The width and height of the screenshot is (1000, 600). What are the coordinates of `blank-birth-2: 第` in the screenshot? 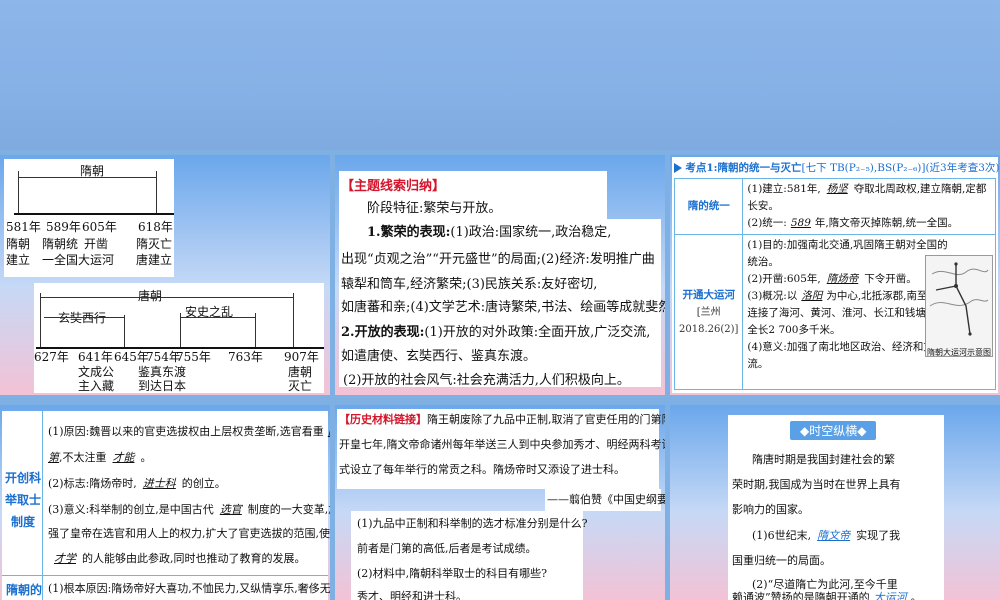 It's located at (53, 457).